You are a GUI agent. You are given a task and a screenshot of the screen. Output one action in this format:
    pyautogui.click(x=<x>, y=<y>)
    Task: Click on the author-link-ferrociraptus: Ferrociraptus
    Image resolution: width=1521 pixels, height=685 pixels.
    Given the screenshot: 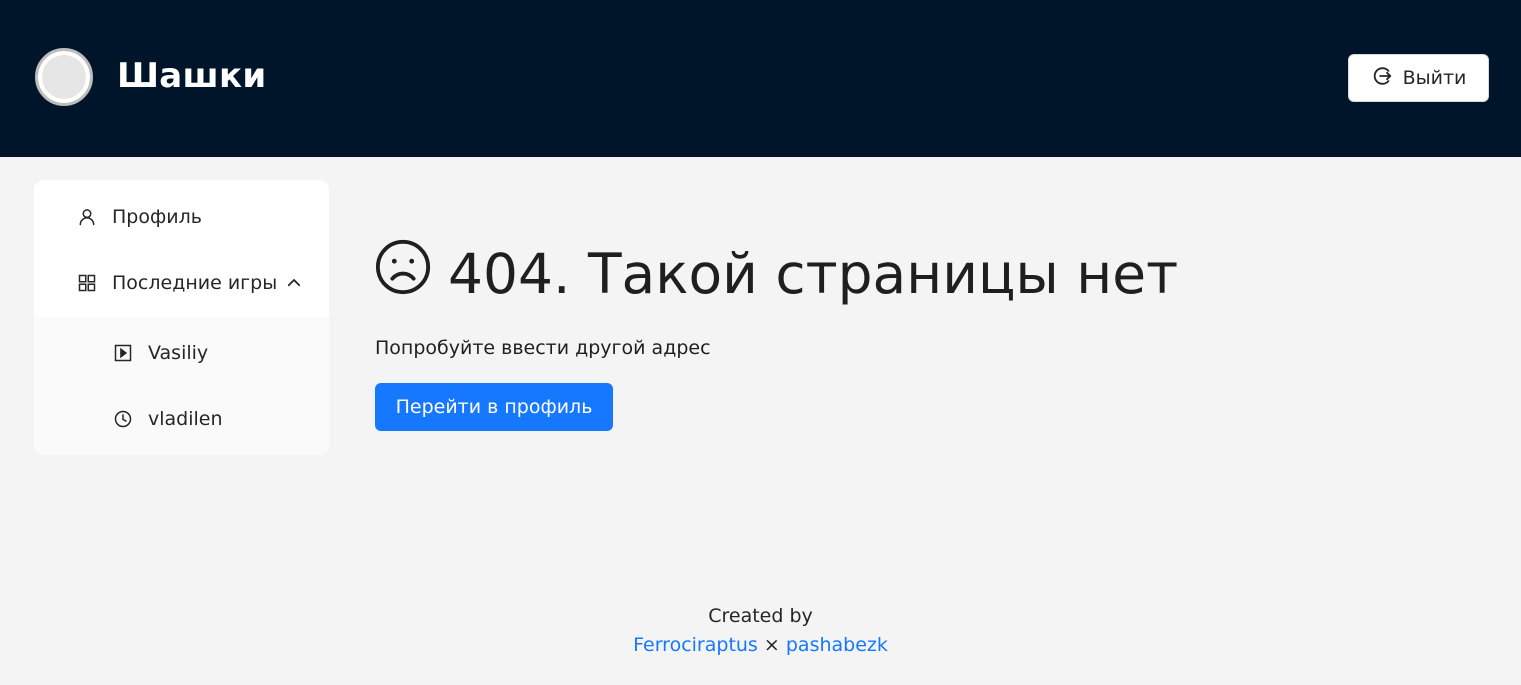 What is the action you would take?
    pyautogui.click(x=695, y=645)
    